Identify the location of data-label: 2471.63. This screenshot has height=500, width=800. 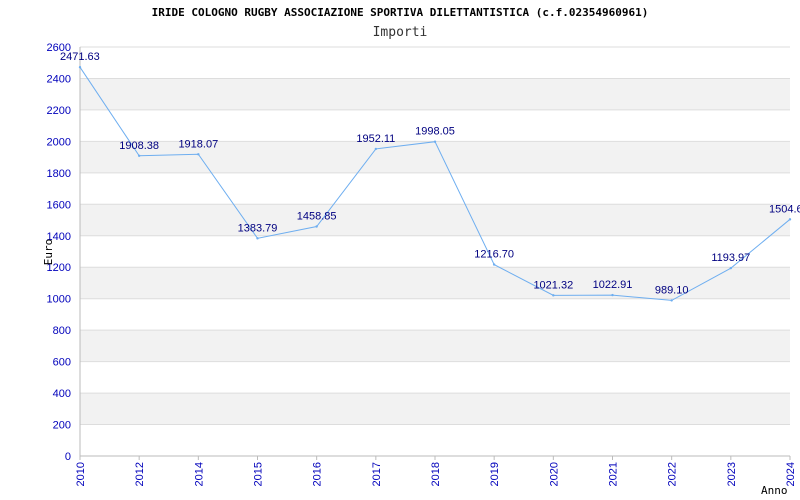
(80, 57).